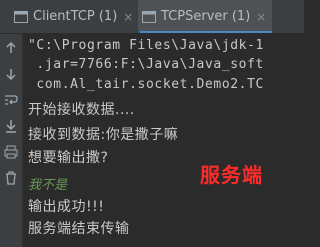  I want to click on tab-bar: ClientTCP (1) × TCPServer (1) ×, so click(152, 17).